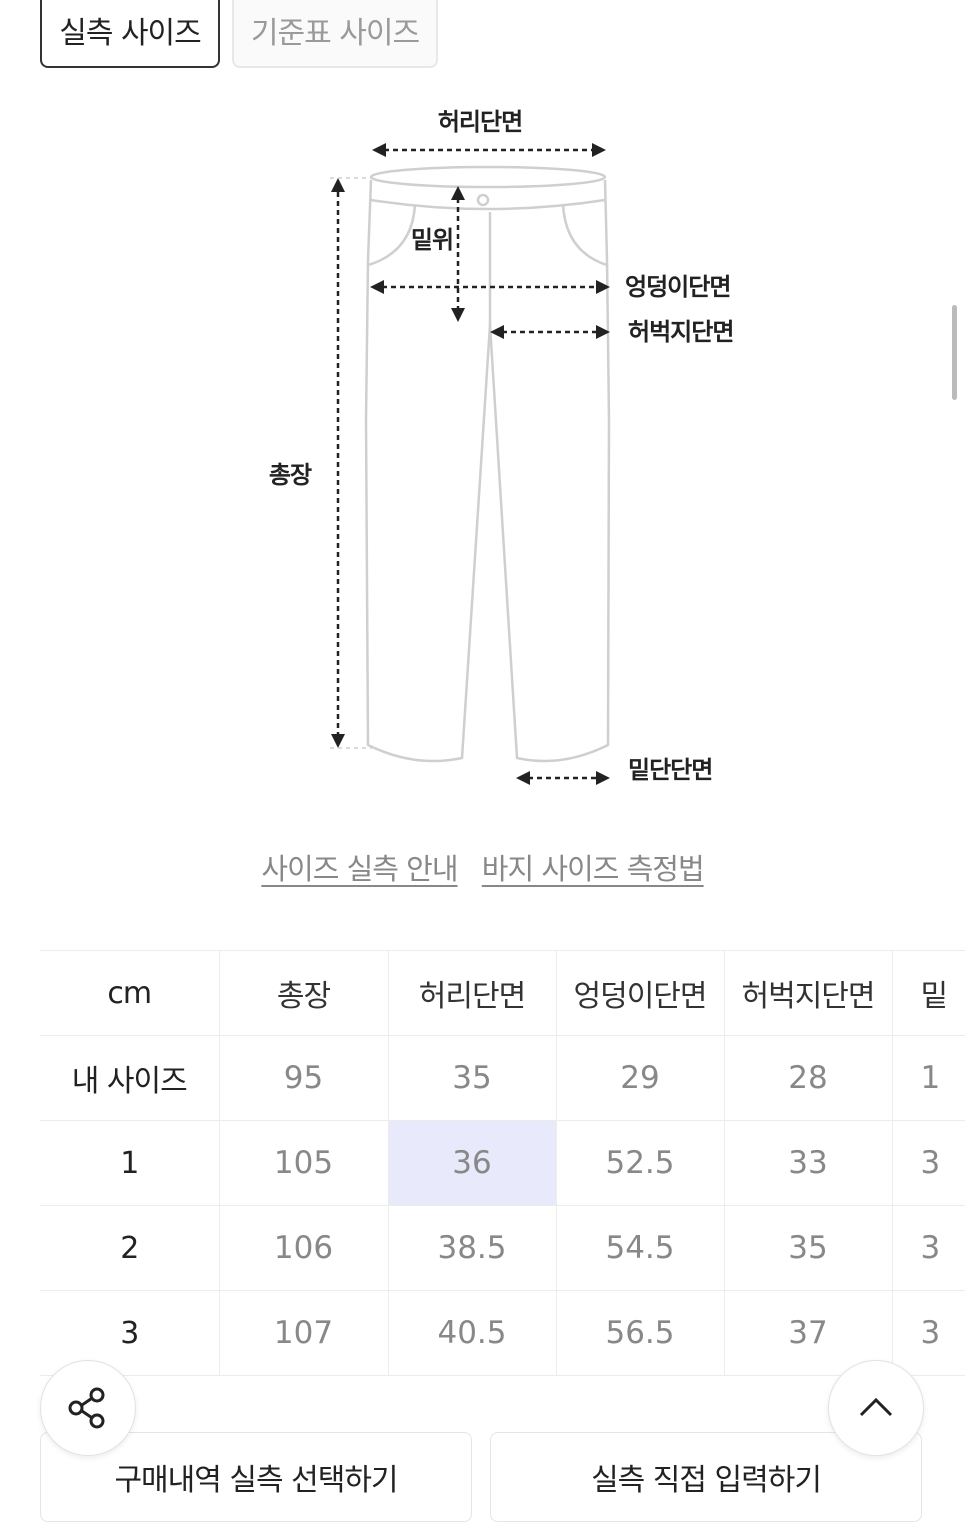  I want to click on arrow-heads, so click(470, 464).